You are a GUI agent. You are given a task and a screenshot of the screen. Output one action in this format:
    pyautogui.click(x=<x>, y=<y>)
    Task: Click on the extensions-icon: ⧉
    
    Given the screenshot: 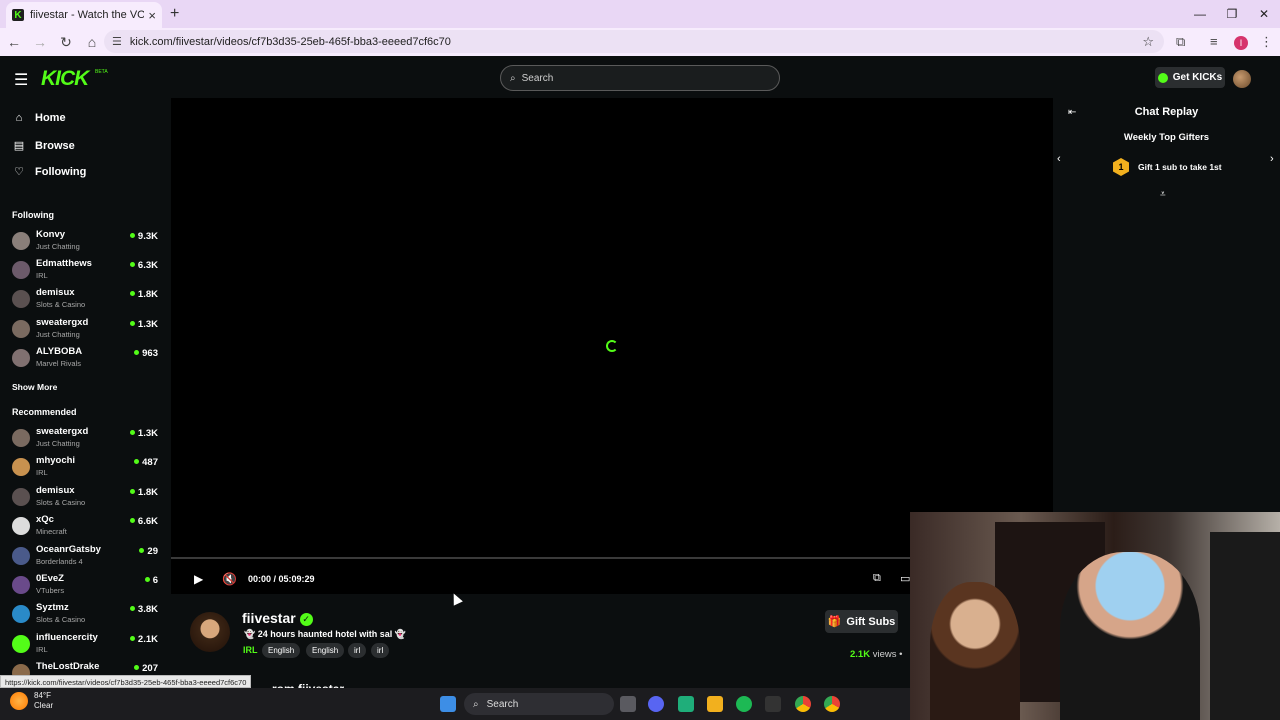 What is the action you would take?
    pyautogui.click(x=1180, y=42)
    